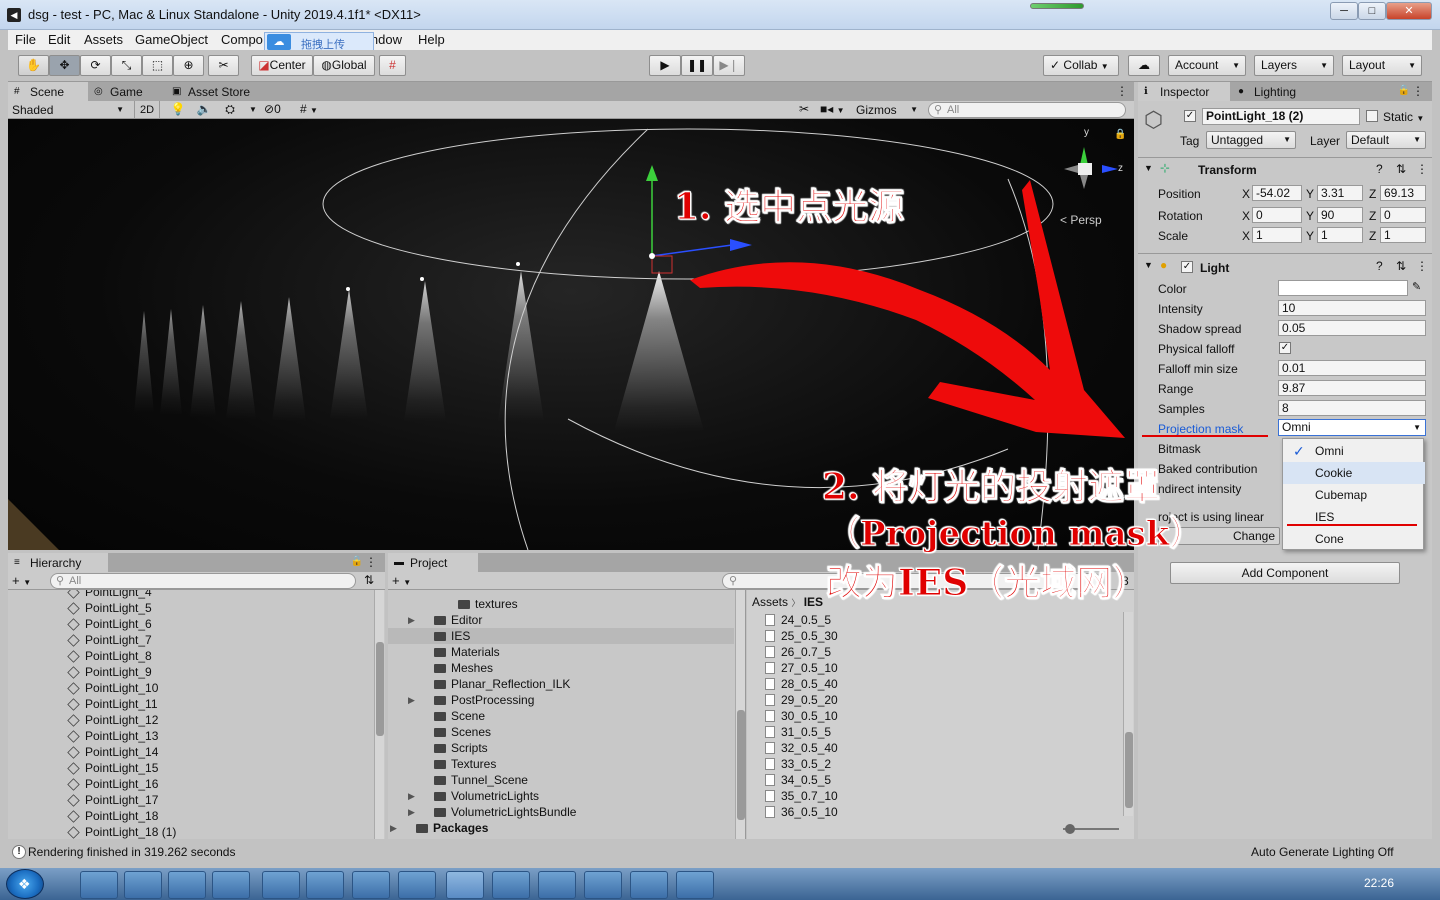 The image size is (1440, 900). I want to click on minimize-button: ─, so click(1344, 11).